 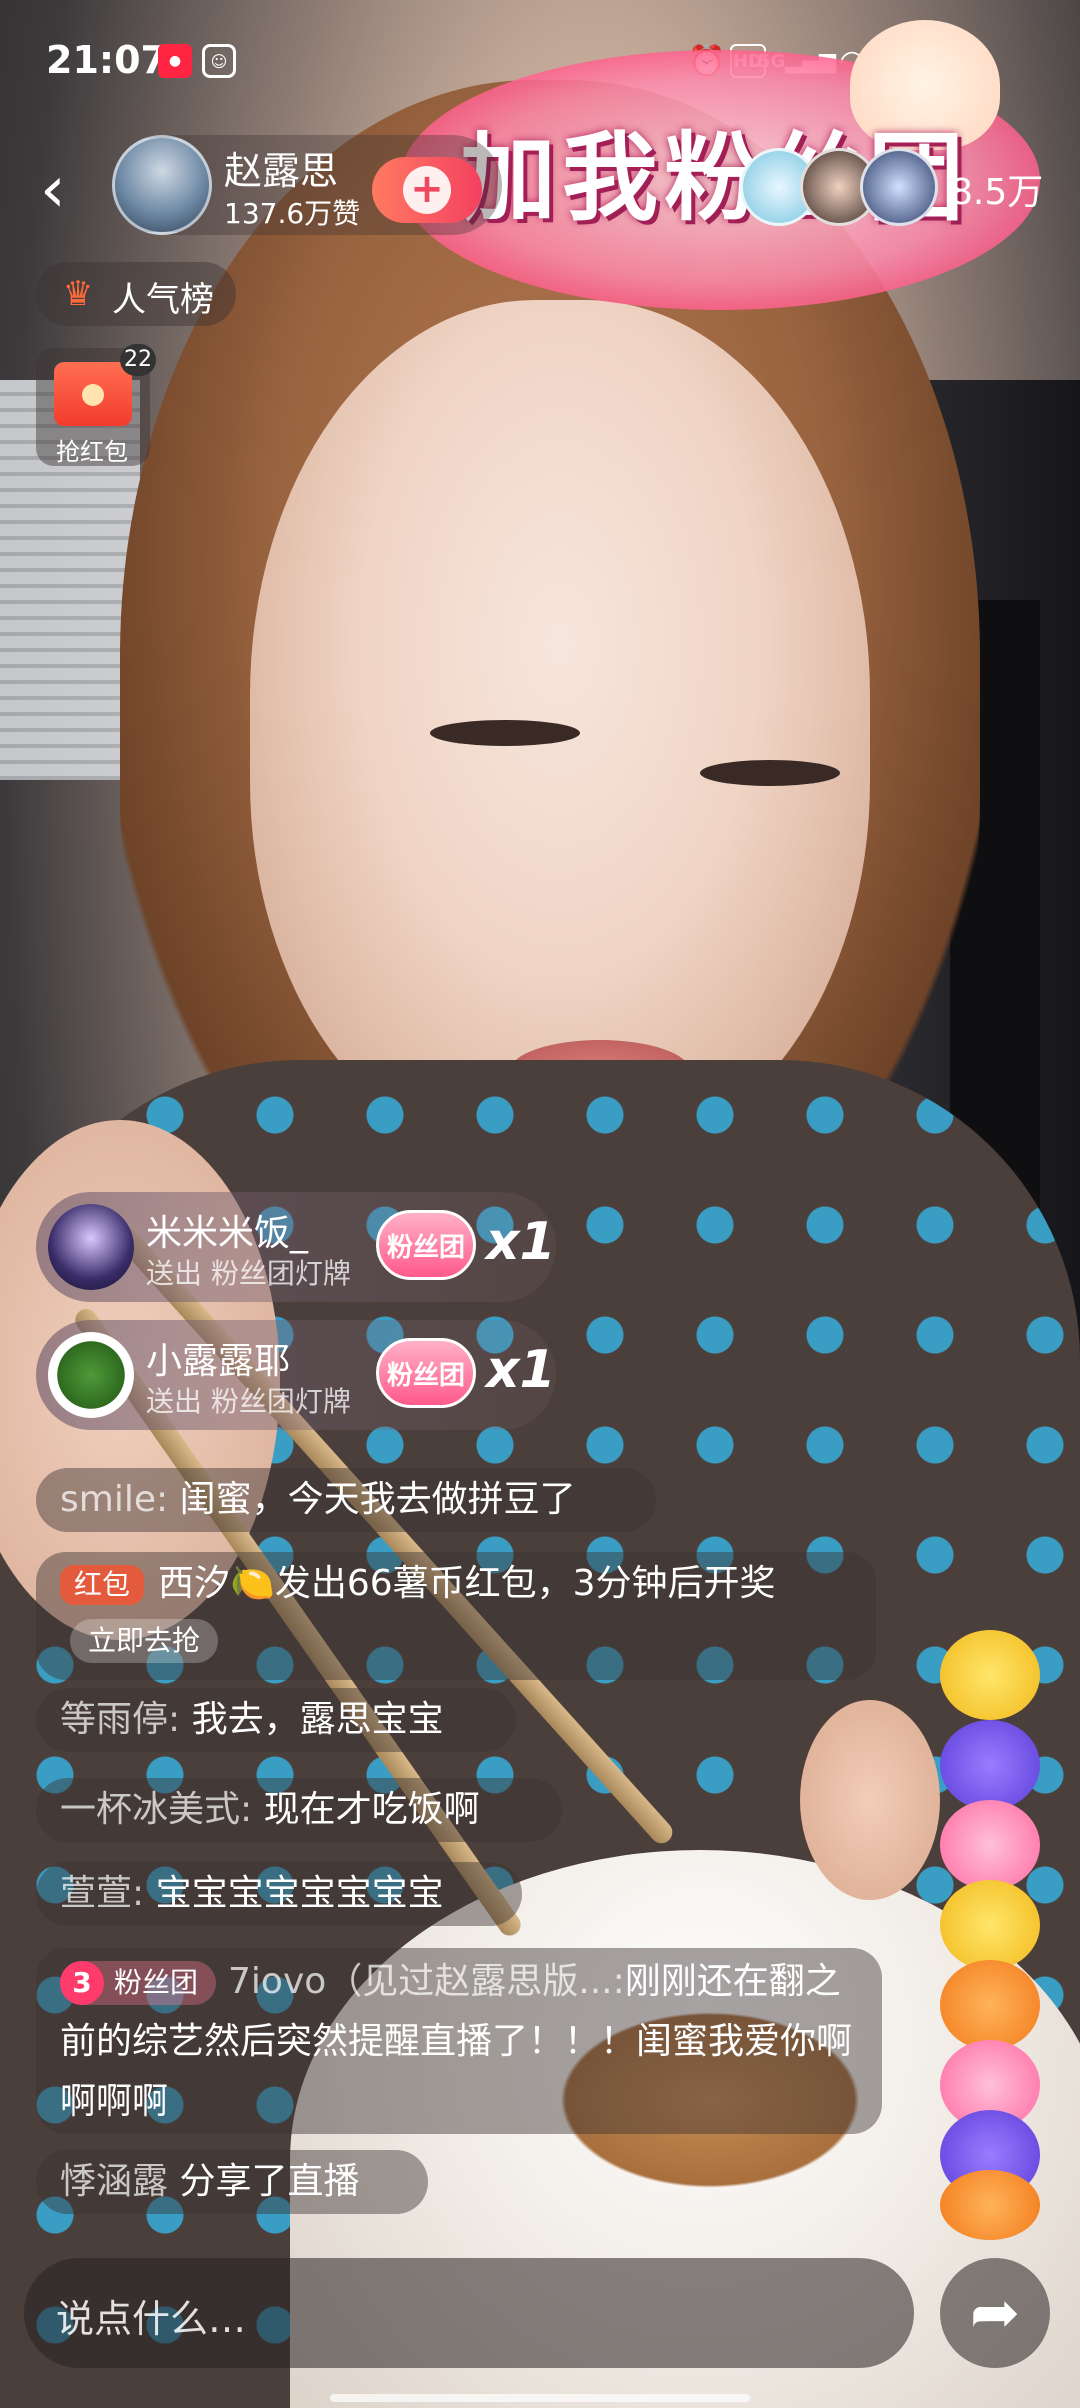 What do you see at coordinates (770, 773) in the screenshot?
I see `streamer-eye-right` at bounding box center [770, 773].